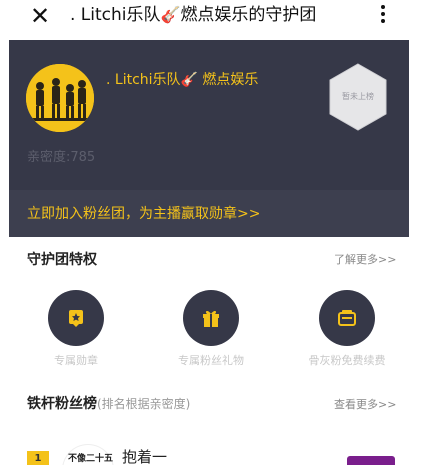 This screenshot has width=421, height=465. Describe the element at coordinates (91, 459) in the screenshot. I see `fan-avatar-text: 不像二十五` at that location.